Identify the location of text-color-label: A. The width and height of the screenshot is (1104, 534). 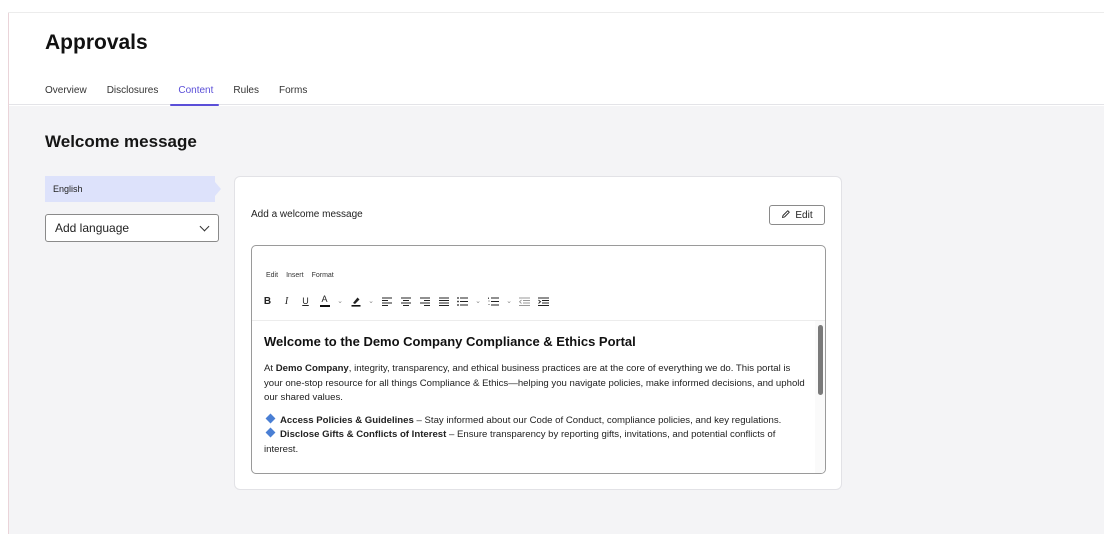
(324, 299).